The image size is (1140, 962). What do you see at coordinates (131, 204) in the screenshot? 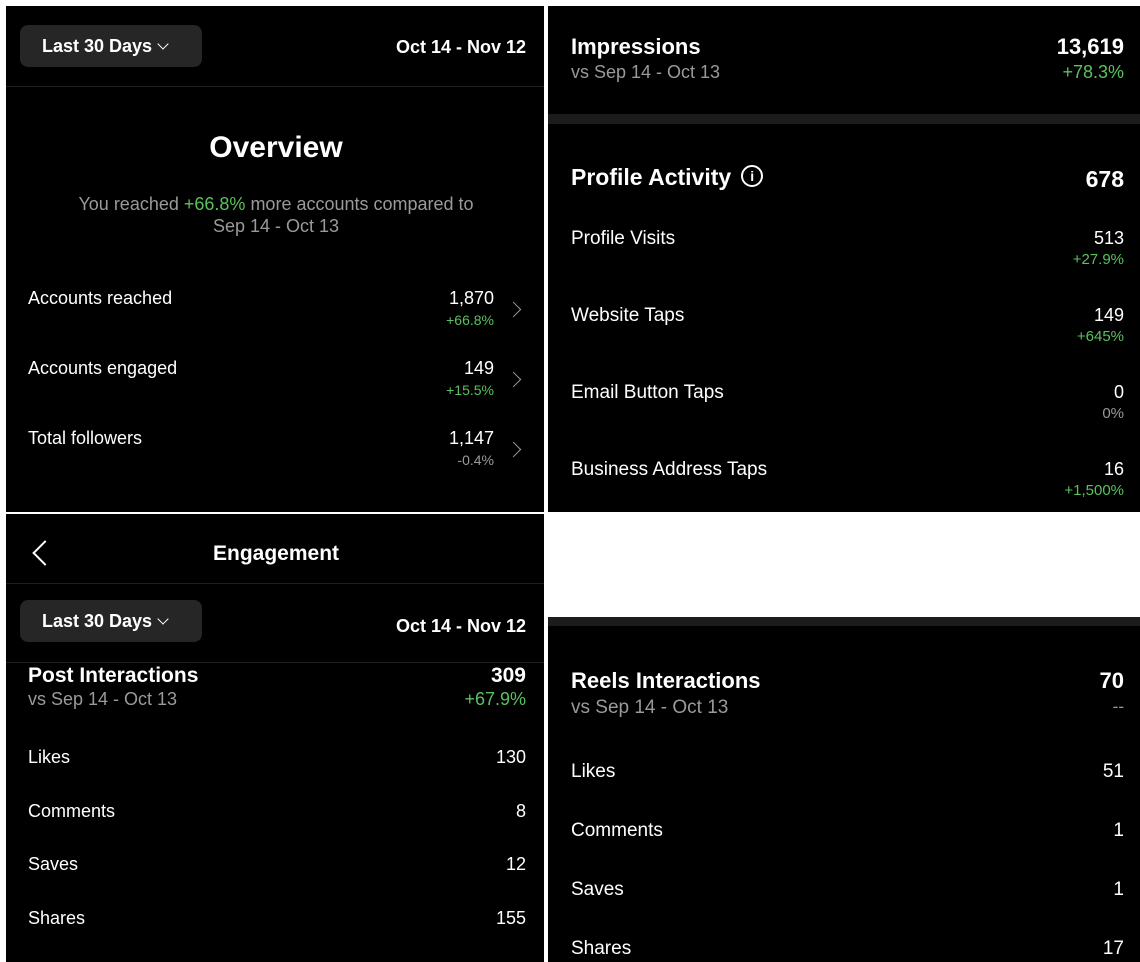
I see `summary-prefix: You reached` at bounding box center [131, 204].